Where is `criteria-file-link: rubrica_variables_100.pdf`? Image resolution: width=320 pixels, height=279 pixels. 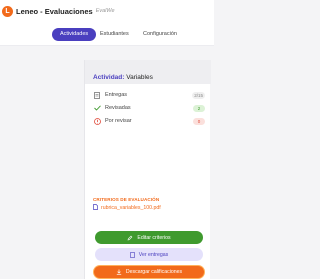 criteria-file-link: rubrica_variables_100.pdf is located at coordinates (127, 208).